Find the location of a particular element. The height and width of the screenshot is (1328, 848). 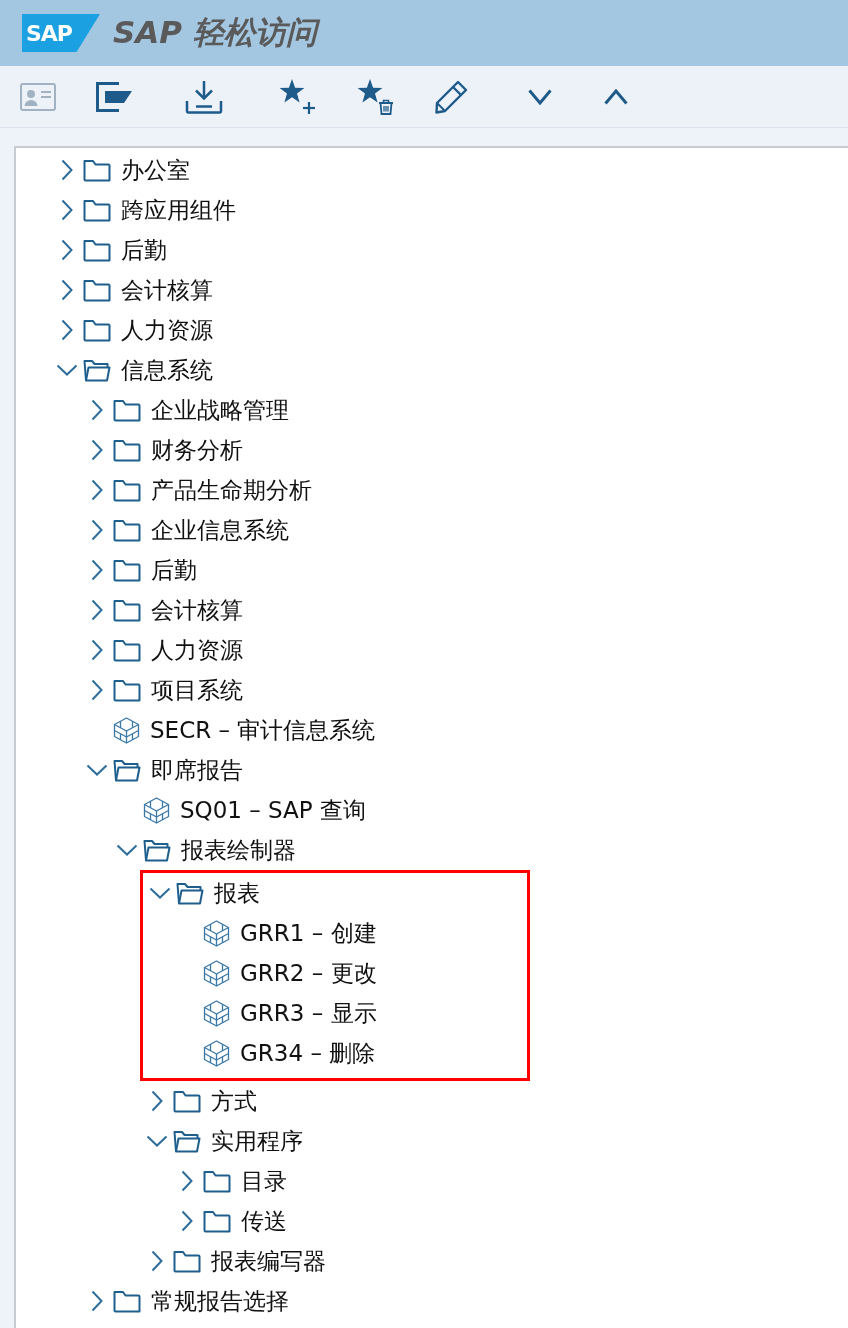

tree-node-label: 企业战略管理 is located at coordinates (220, 410).